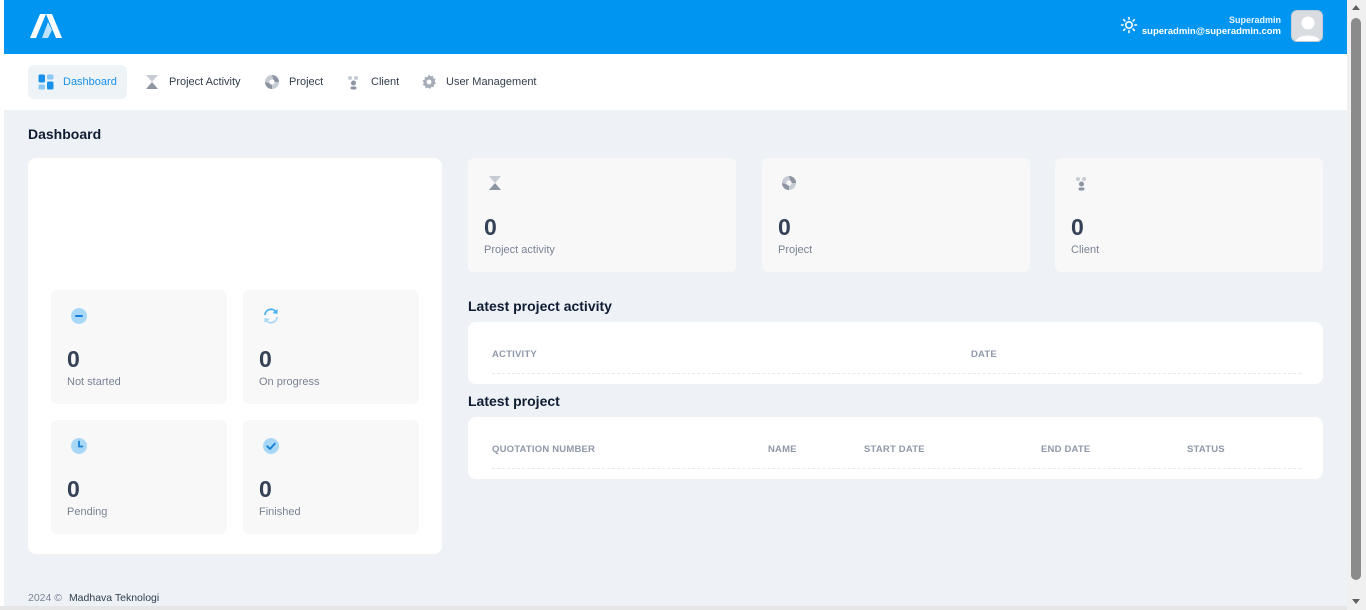  Describe the element at coordinates (385, 82) in the screenshot. I see `nav-label-client: Client` at that location.